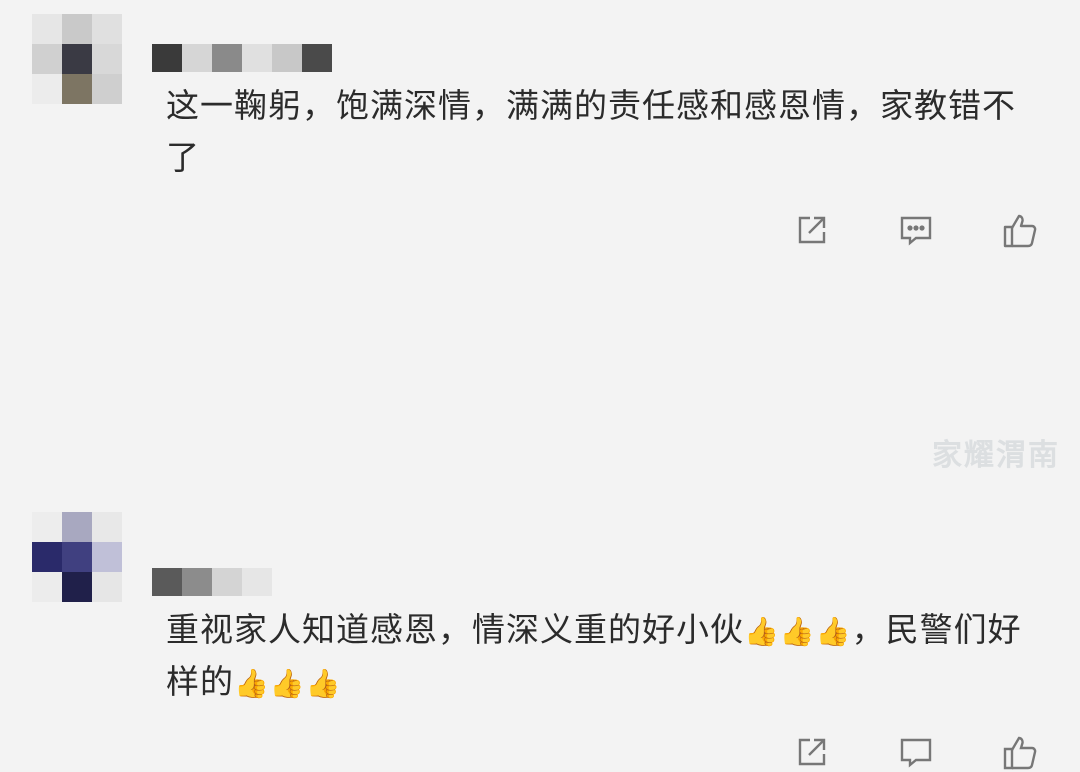 This screenshot has height=772, width=1080. Describe the element at coordinates (591, 131) in the screenshot. I see `comment-text: 这一鞠躬，饱满深情，满满的责任感和感恩情，家教错不了` at that location.